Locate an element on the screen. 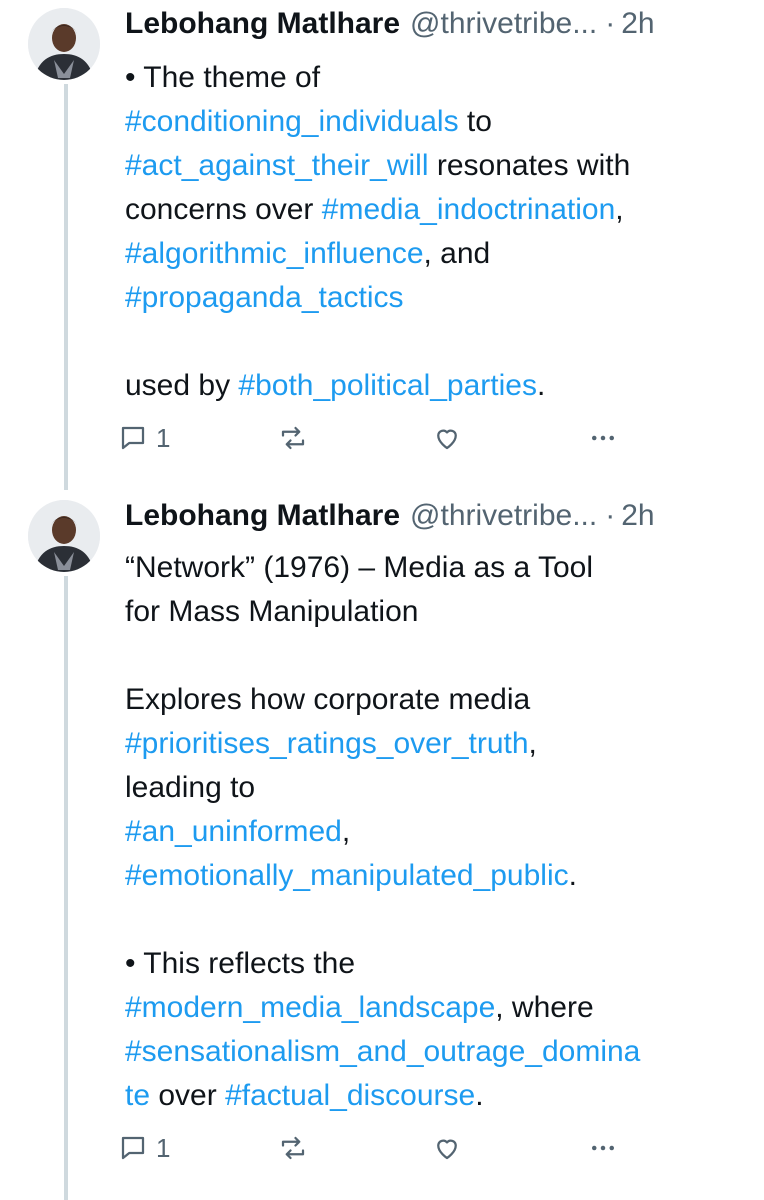 The height and width of the screenshot is (1200, 764). hashtag-link: #algorithmic_influence is located at coordinates (274, 253).